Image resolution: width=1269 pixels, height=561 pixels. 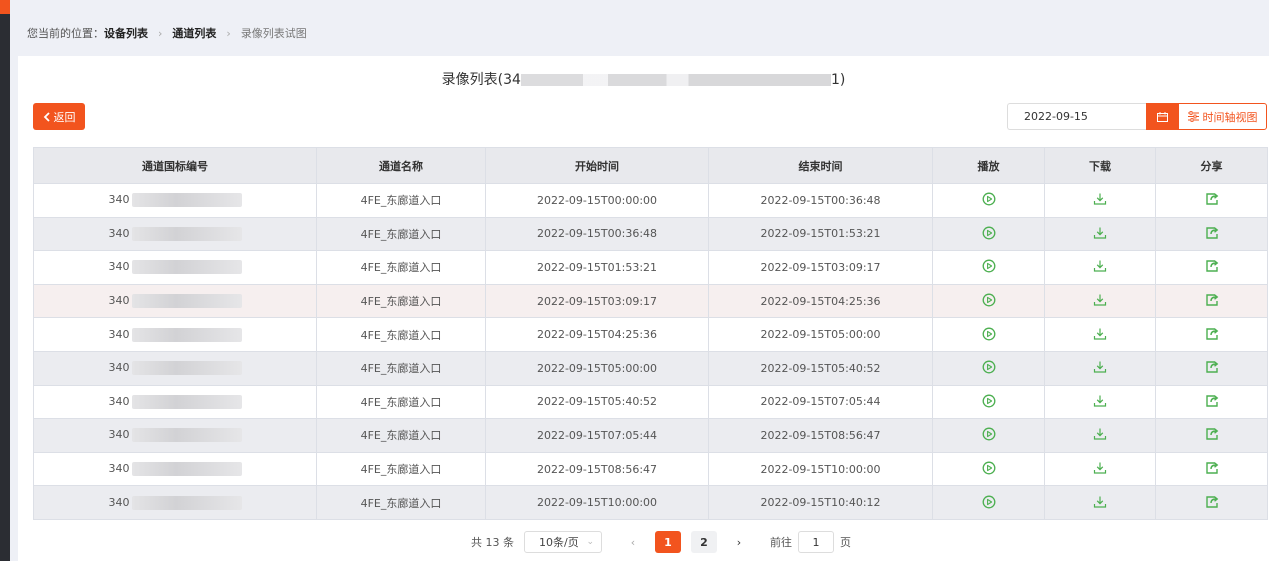 I want to click on prev-page-button: ‹, so click(x=633, y=542).